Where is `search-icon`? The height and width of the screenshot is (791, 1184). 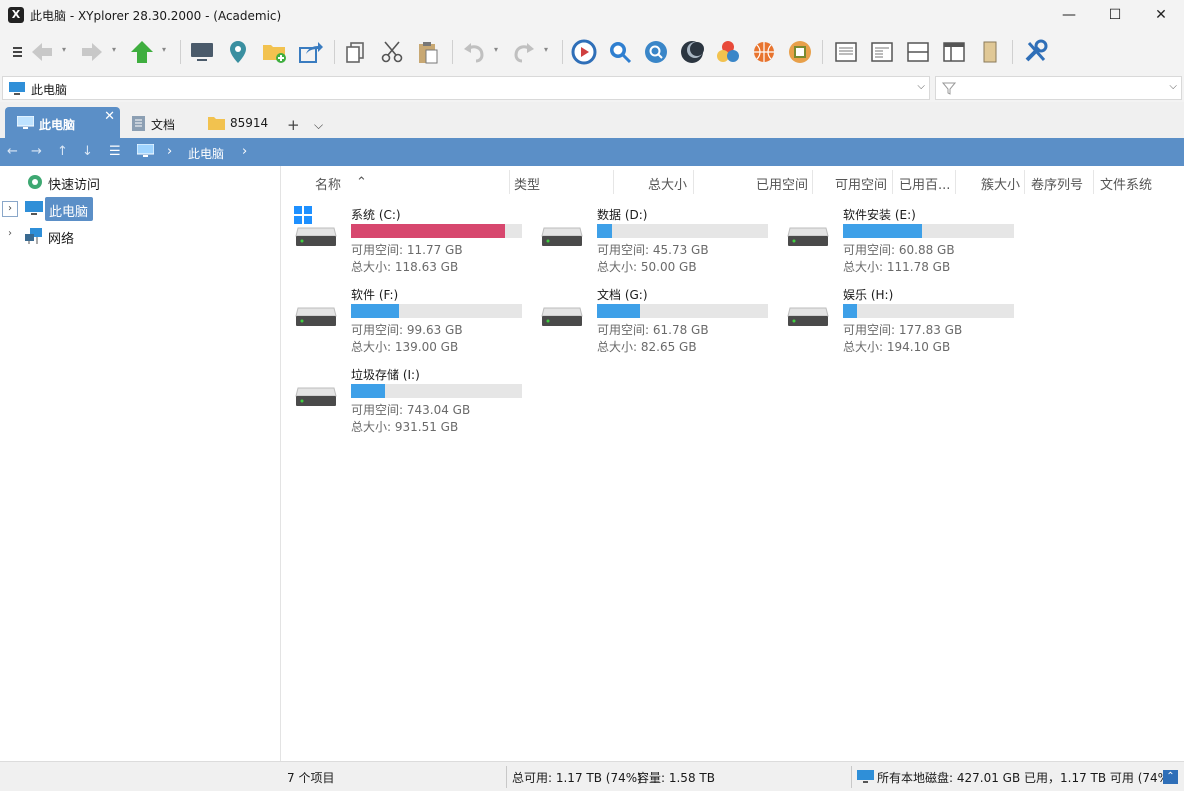
search-icon is located at coordinates (620, 52).